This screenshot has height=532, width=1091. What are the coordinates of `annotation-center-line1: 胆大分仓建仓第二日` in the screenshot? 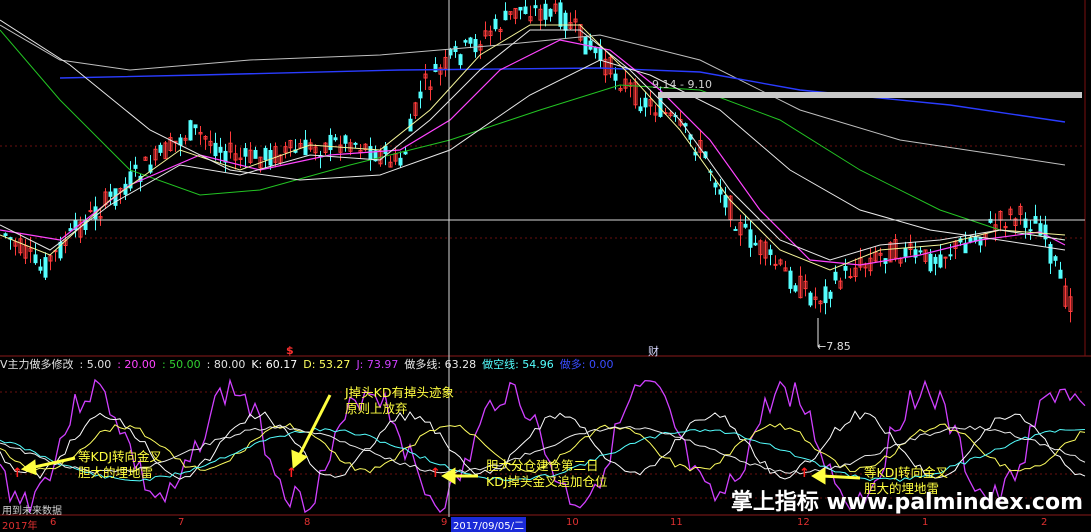 It's located at (542, 465).